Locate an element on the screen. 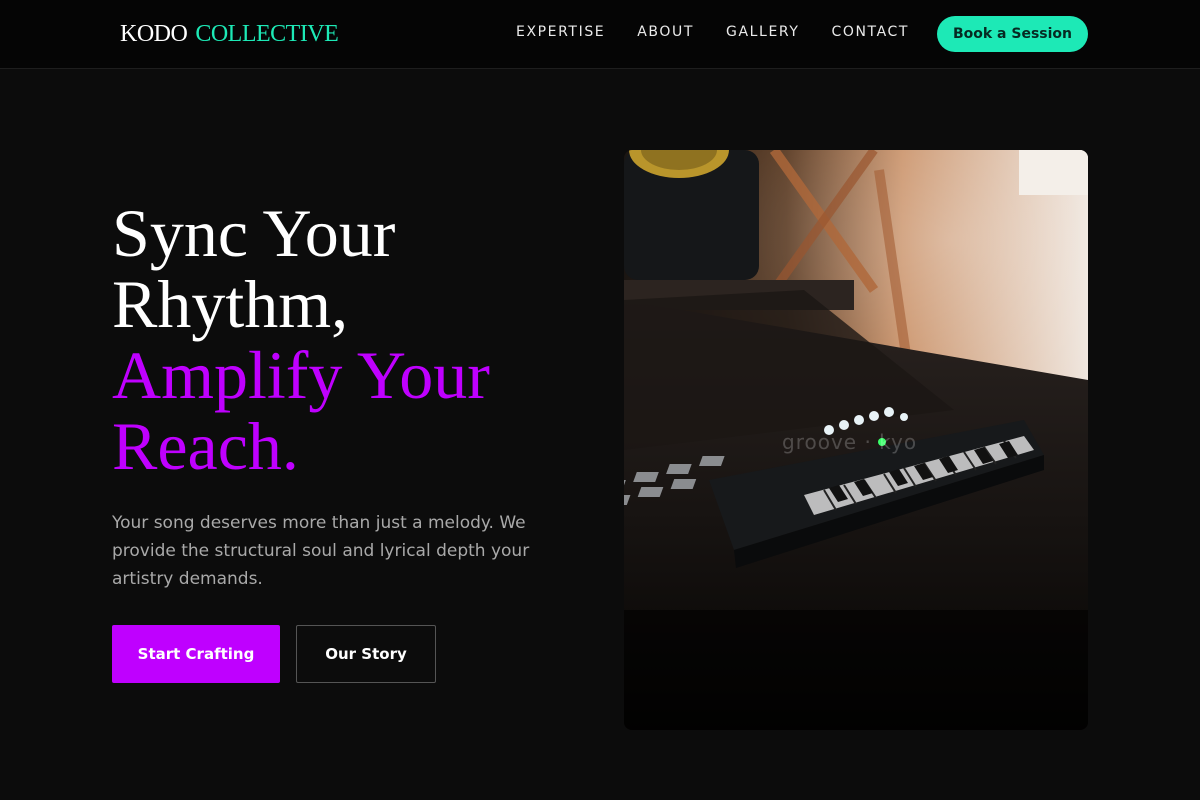 This screenshot has width=1200, height=800. start-crafting-button: Start Crafting is located at coordinates (196, 654).